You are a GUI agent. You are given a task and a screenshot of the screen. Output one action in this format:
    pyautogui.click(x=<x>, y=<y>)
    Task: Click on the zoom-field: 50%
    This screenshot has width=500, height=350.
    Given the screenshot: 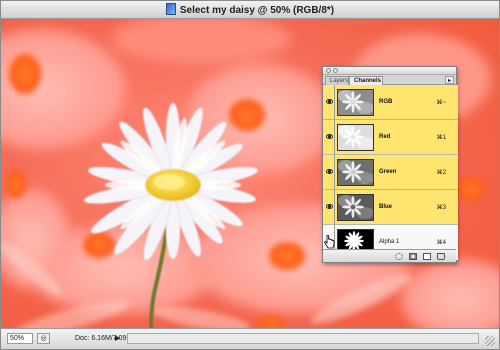 What is the action you would take?
    pyautogui.click(x=20, y=338)
    